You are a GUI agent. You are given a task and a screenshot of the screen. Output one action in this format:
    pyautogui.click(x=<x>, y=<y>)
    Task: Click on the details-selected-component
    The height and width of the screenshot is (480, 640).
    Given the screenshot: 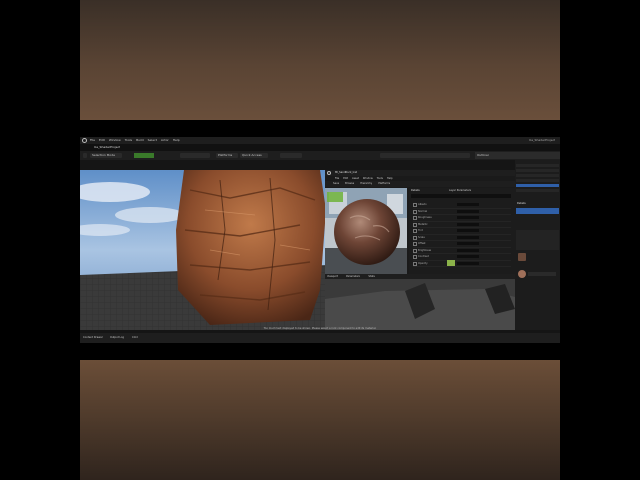 What is the action you would take?
    pyautogui.click(x=537, y=211)
    